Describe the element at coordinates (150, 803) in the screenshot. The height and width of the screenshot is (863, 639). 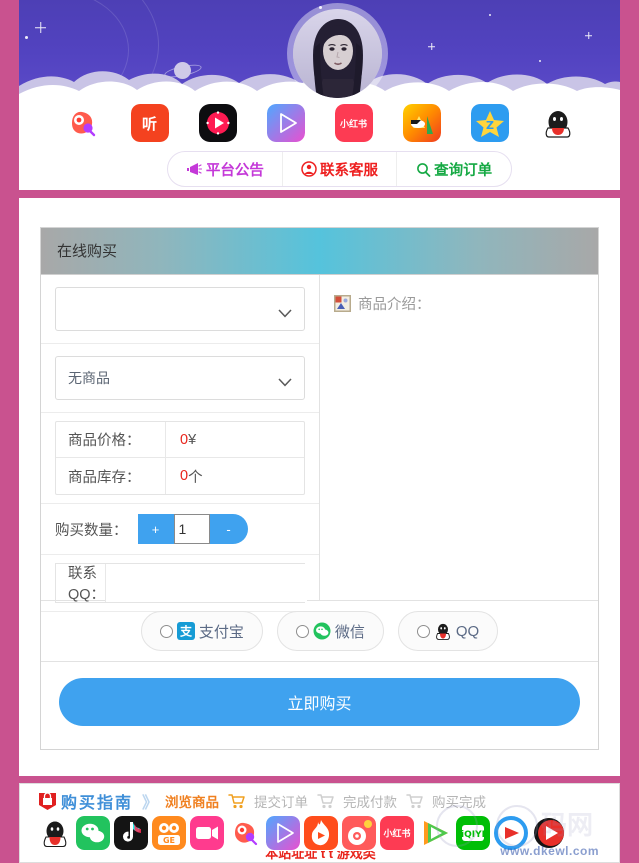
I see `chevron-right-icon: 》` at that location.